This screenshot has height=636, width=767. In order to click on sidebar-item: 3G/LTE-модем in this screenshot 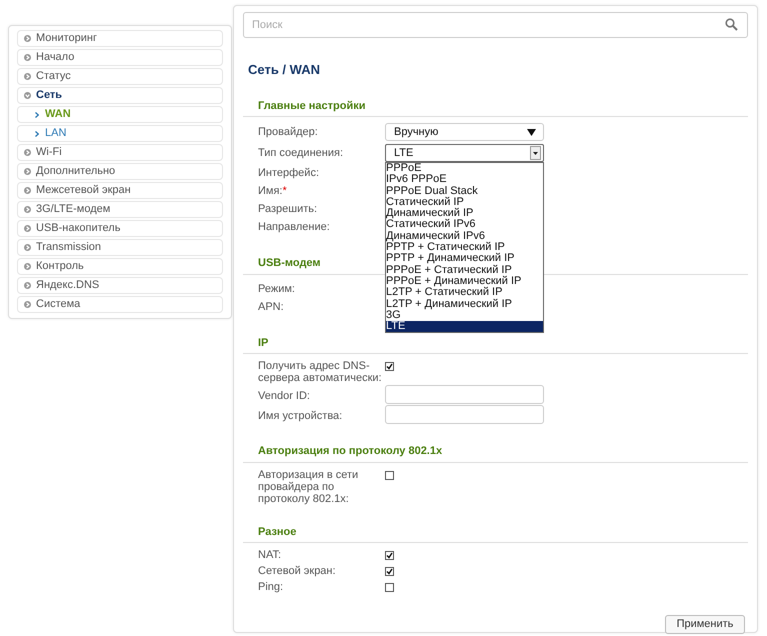, I will do `click(120, 209)`.